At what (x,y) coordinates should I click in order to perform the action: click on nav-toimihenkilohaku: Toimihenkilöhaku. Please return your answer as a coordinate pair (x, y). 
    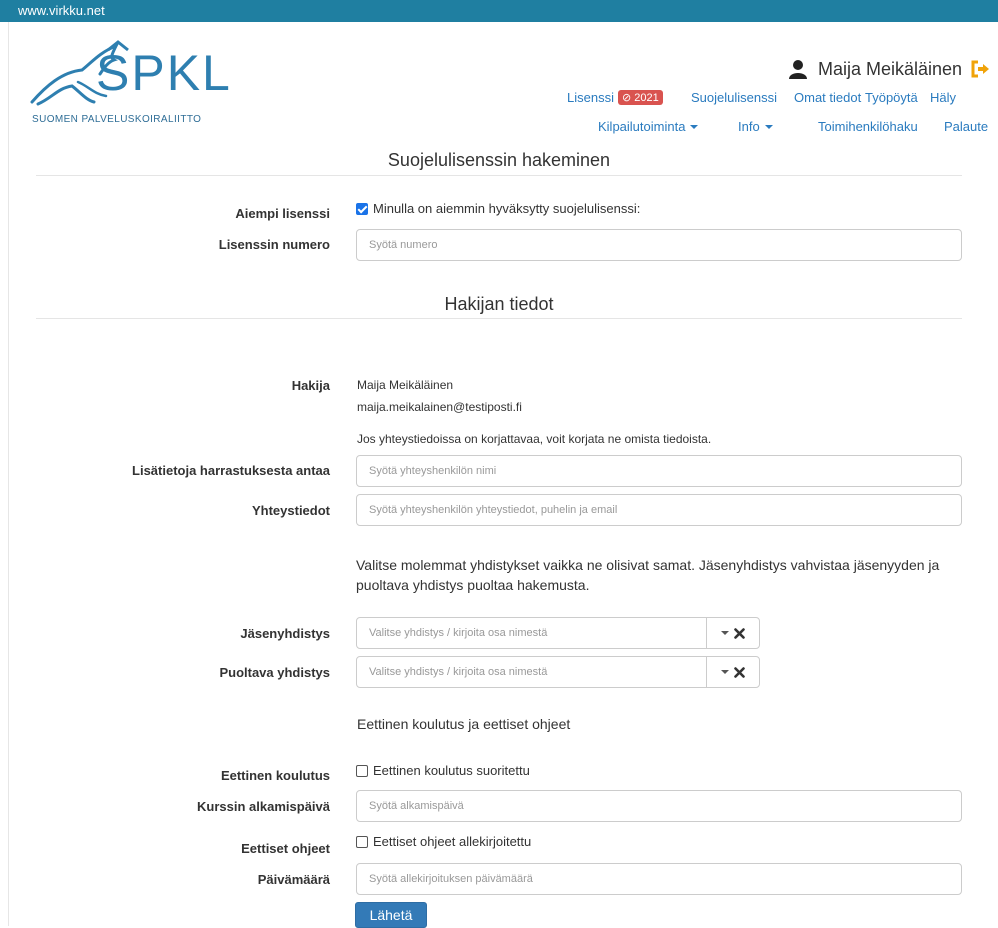
    Looking at the image, I should click on (868, 126).